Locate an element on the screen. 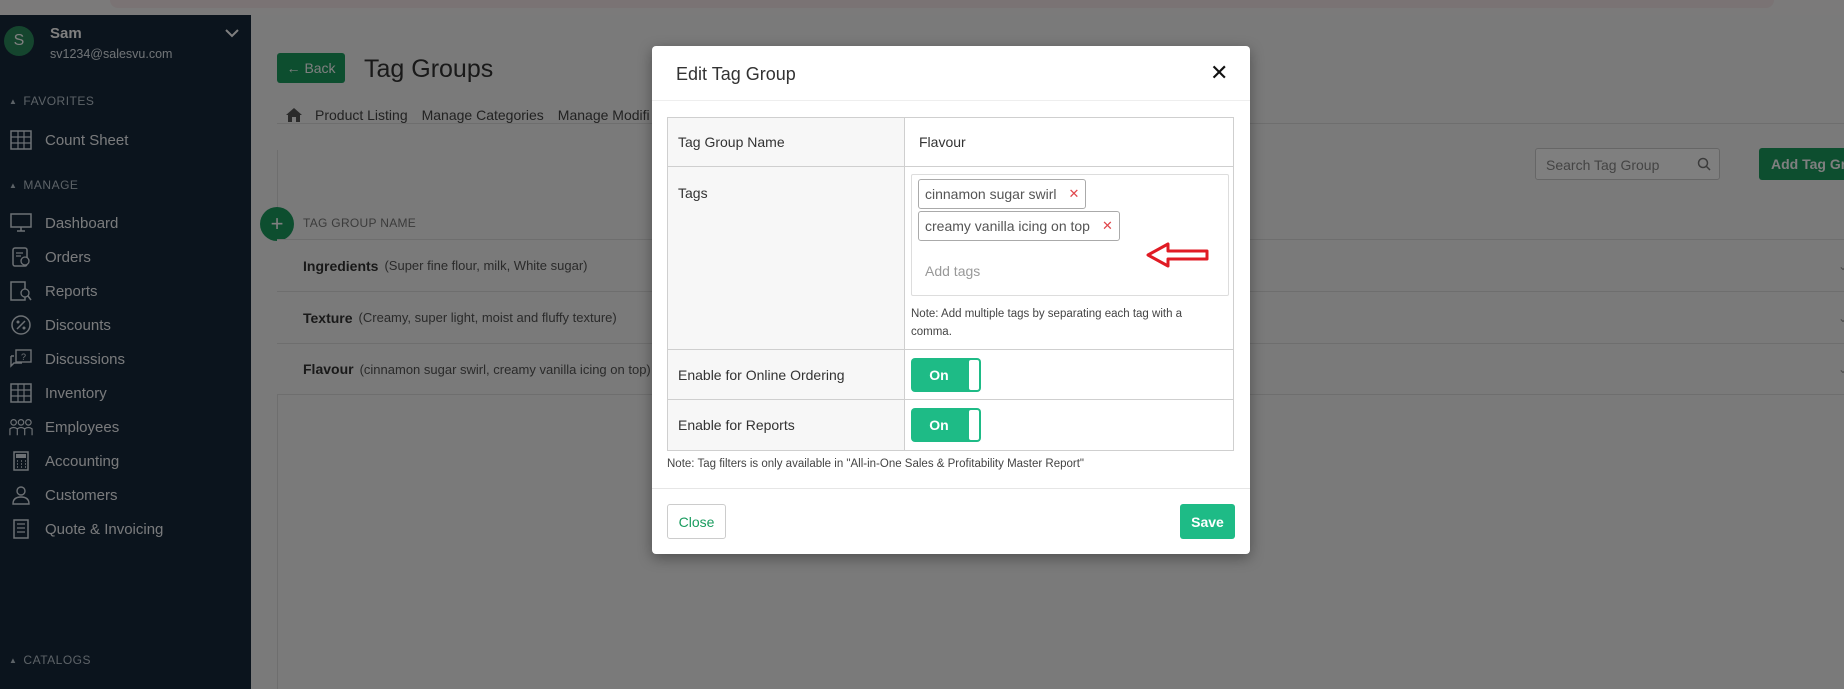 The image size is (1844, 689). save-button: Save is located at coordinates (1207, 521).